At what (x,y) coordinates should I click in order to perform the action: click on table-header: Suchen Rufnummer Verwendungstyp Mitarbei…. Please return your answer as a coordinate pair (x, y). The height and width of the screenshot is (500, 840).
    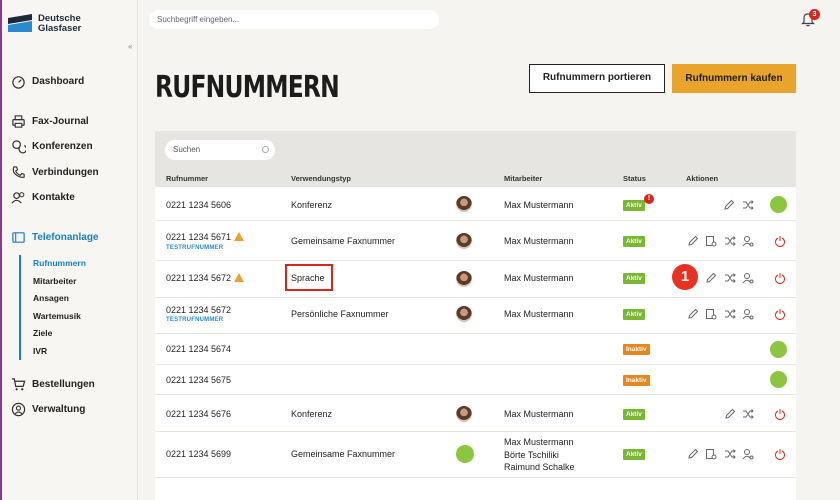
    Looking at the image, I should click on (475, 159).